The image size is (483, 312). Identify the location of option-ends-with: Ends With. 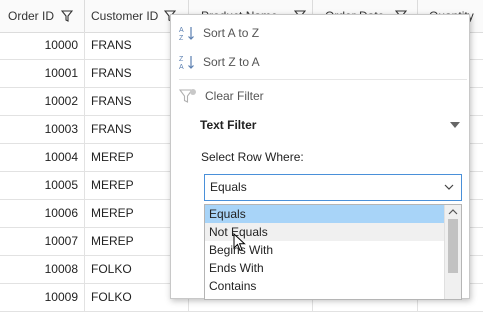
(325, 268).